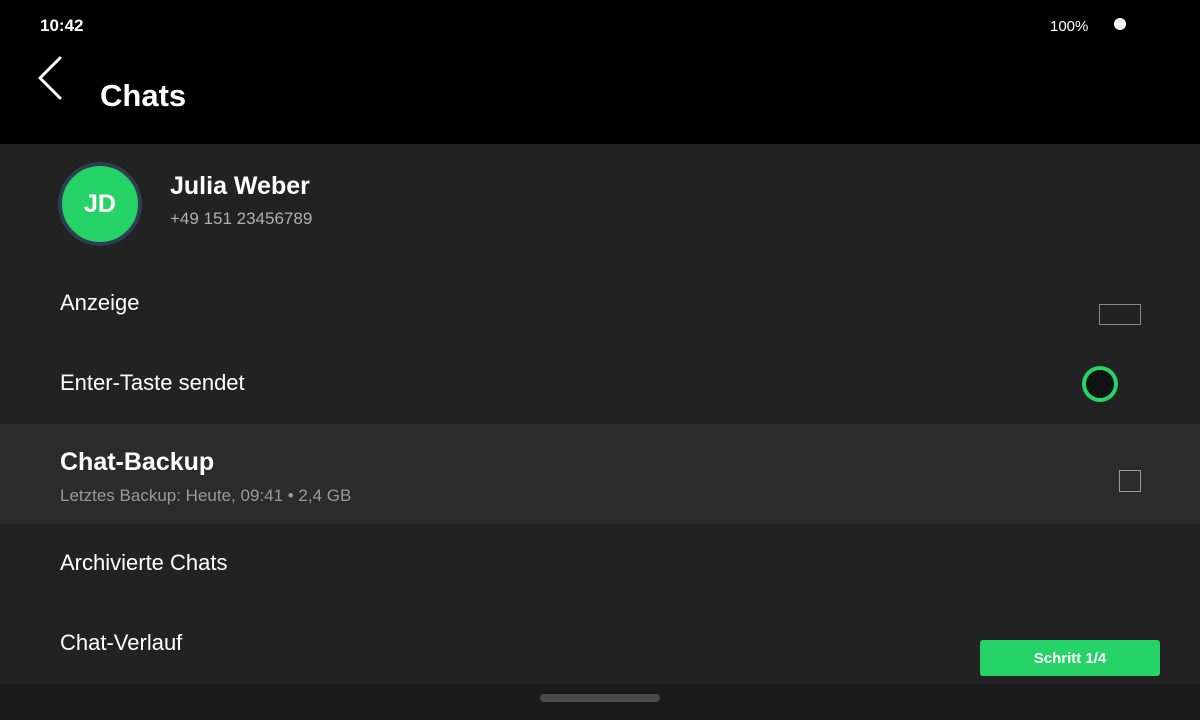 The image size is (1200, 720). What do you see at coordinates (600, 564) in the screenshot?
I see `setting-archived-chats: Archivierte Chats` at bounding box center [600, 564].